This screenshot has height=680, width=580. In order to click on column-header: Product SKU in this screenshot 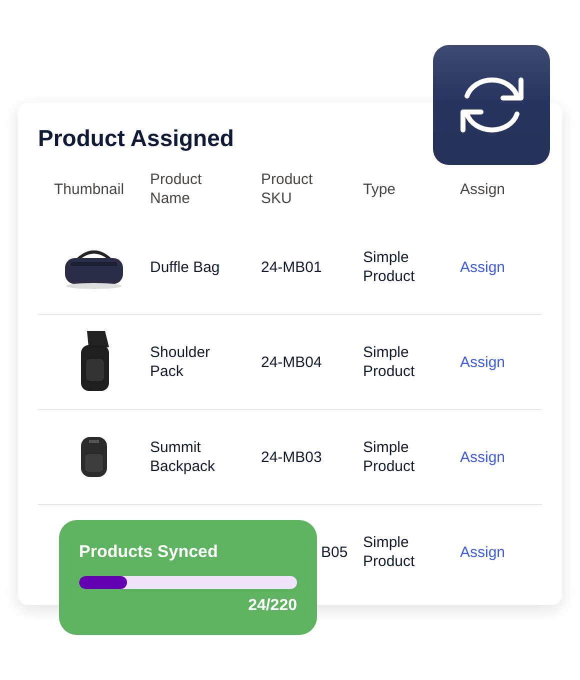, I will do `click(287, 189)`.